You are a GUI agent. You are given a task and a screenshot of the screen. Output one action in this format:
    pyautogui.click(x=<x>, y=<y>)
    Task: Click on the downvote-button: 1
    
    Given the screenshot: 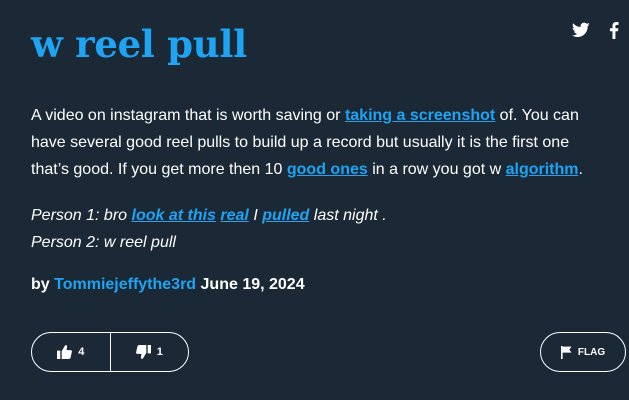 What is the action you would take?
    pyautogui.click(x=149, y=352)
    